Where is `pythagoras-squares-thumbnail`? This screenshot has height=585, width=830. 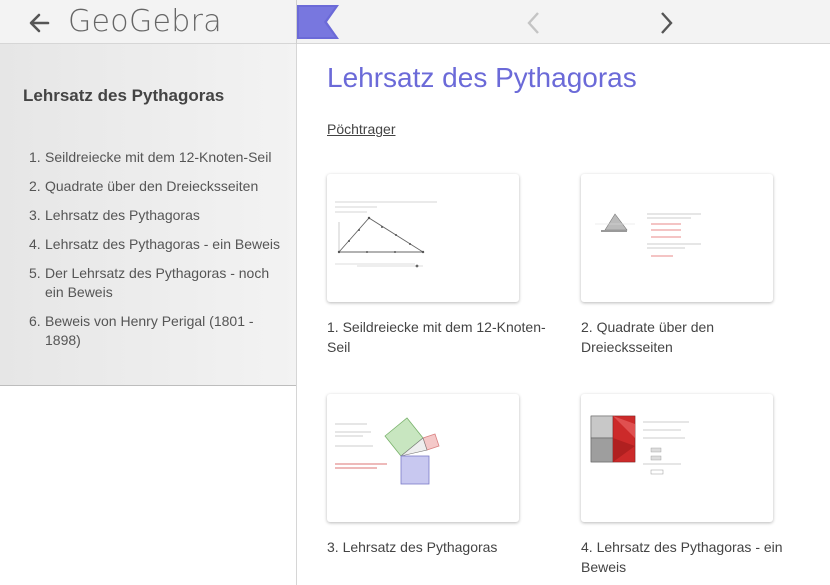
pythagoras-squares-thumbnail is located at coordinates (387, 451).